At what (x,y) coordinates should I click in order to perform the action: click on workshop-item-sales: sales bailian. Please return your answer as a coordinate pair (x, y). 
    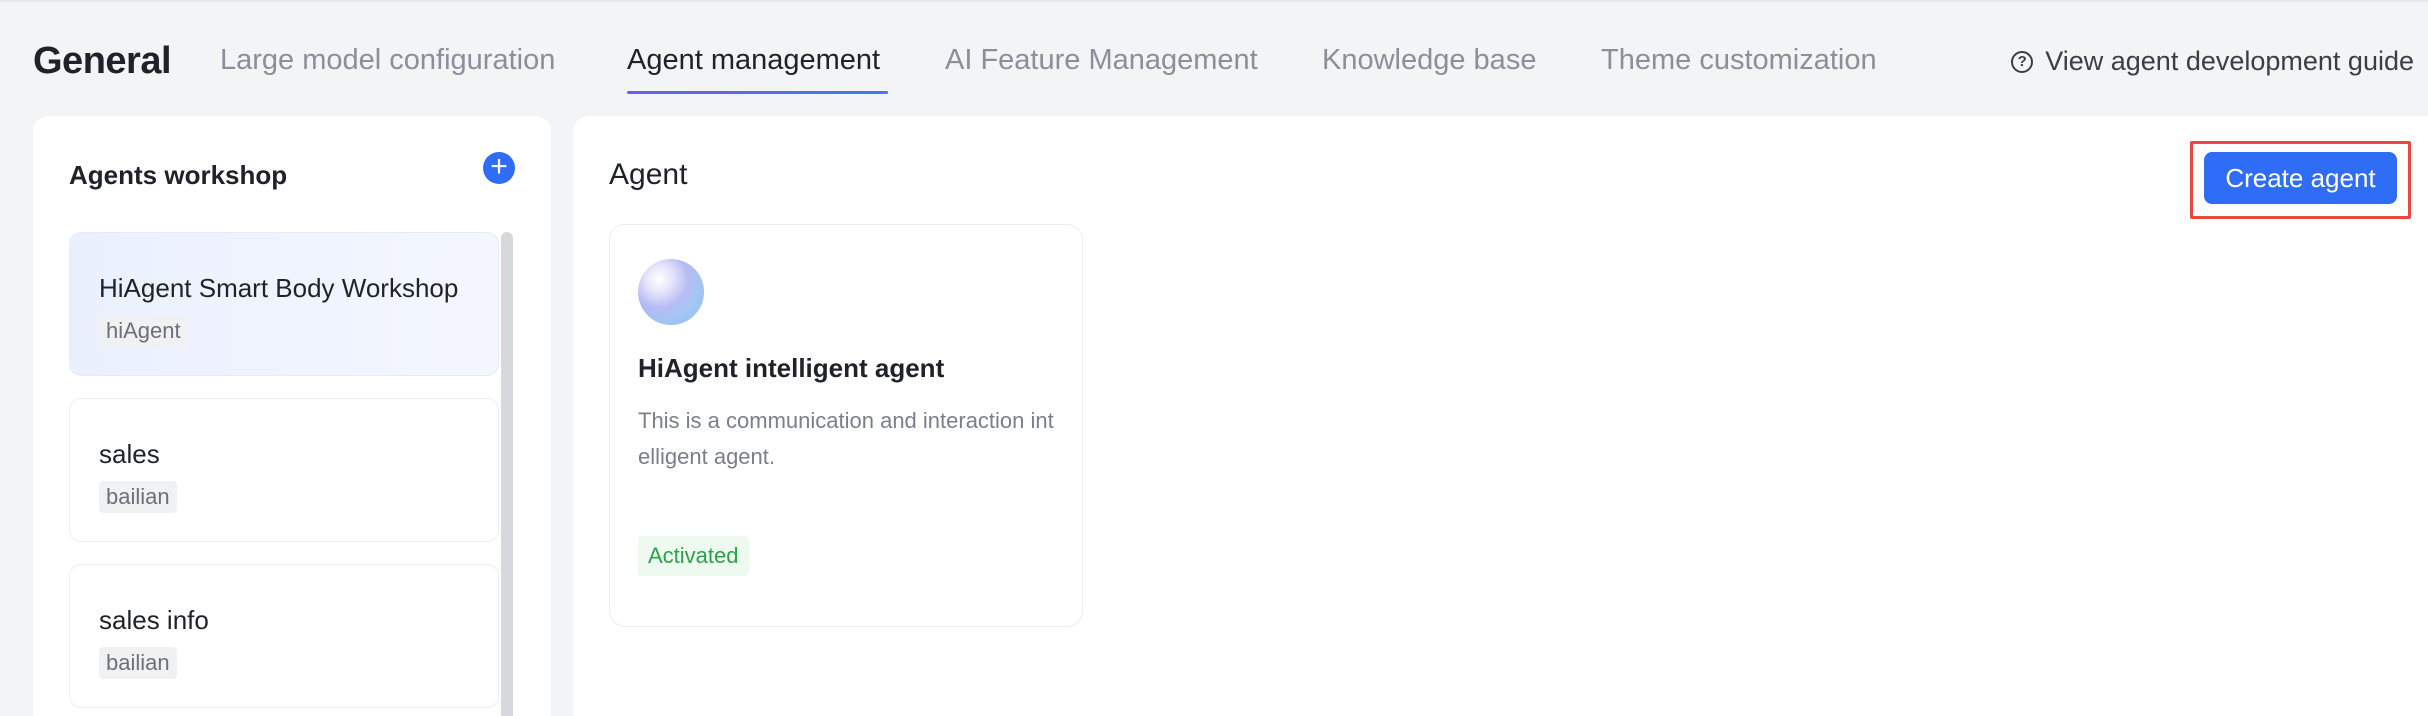
    Looking at the image, I should click on (284, 470).